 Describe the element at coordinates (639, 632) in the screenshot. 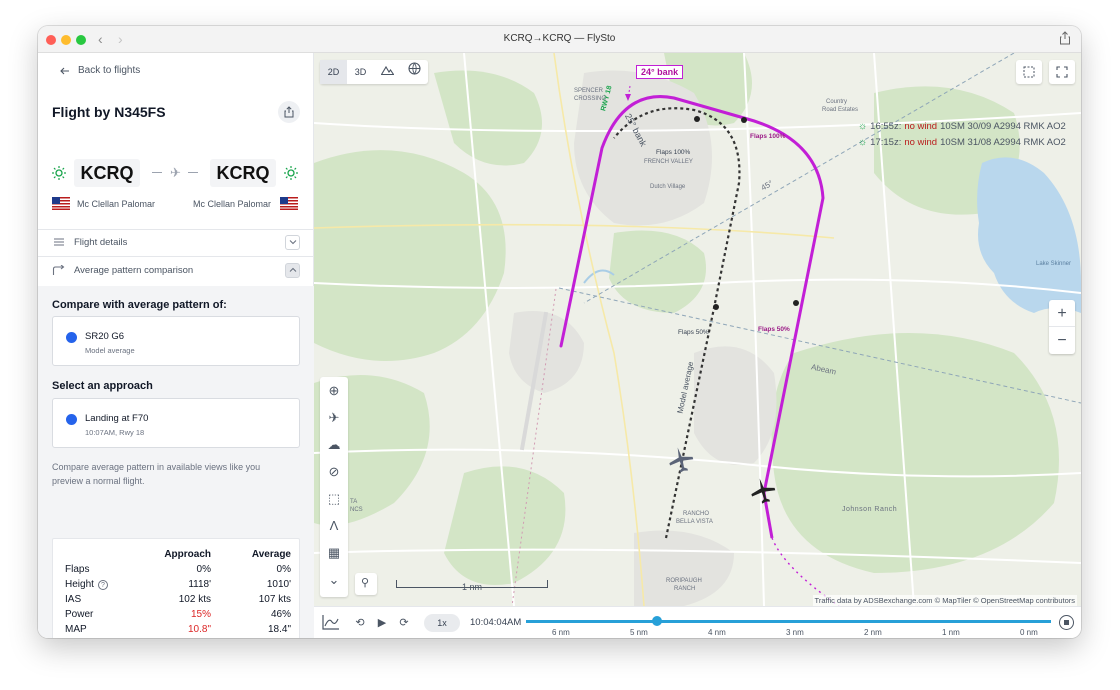

I see `distance-tick: 5 nm` at that location.